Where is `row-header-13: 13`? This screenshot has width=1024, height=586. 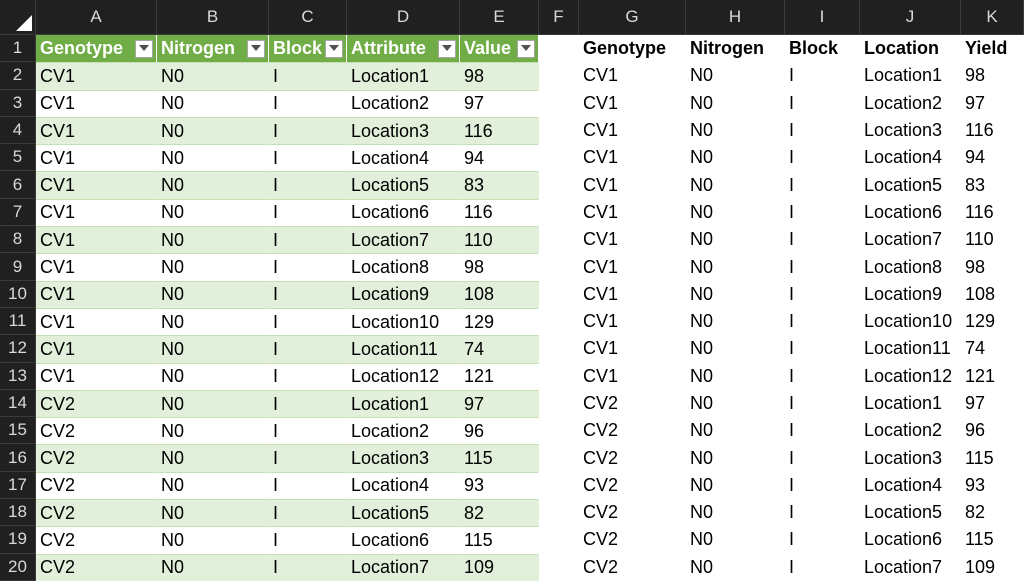 row-header-13: 13 is located at coordinates (18, 376).